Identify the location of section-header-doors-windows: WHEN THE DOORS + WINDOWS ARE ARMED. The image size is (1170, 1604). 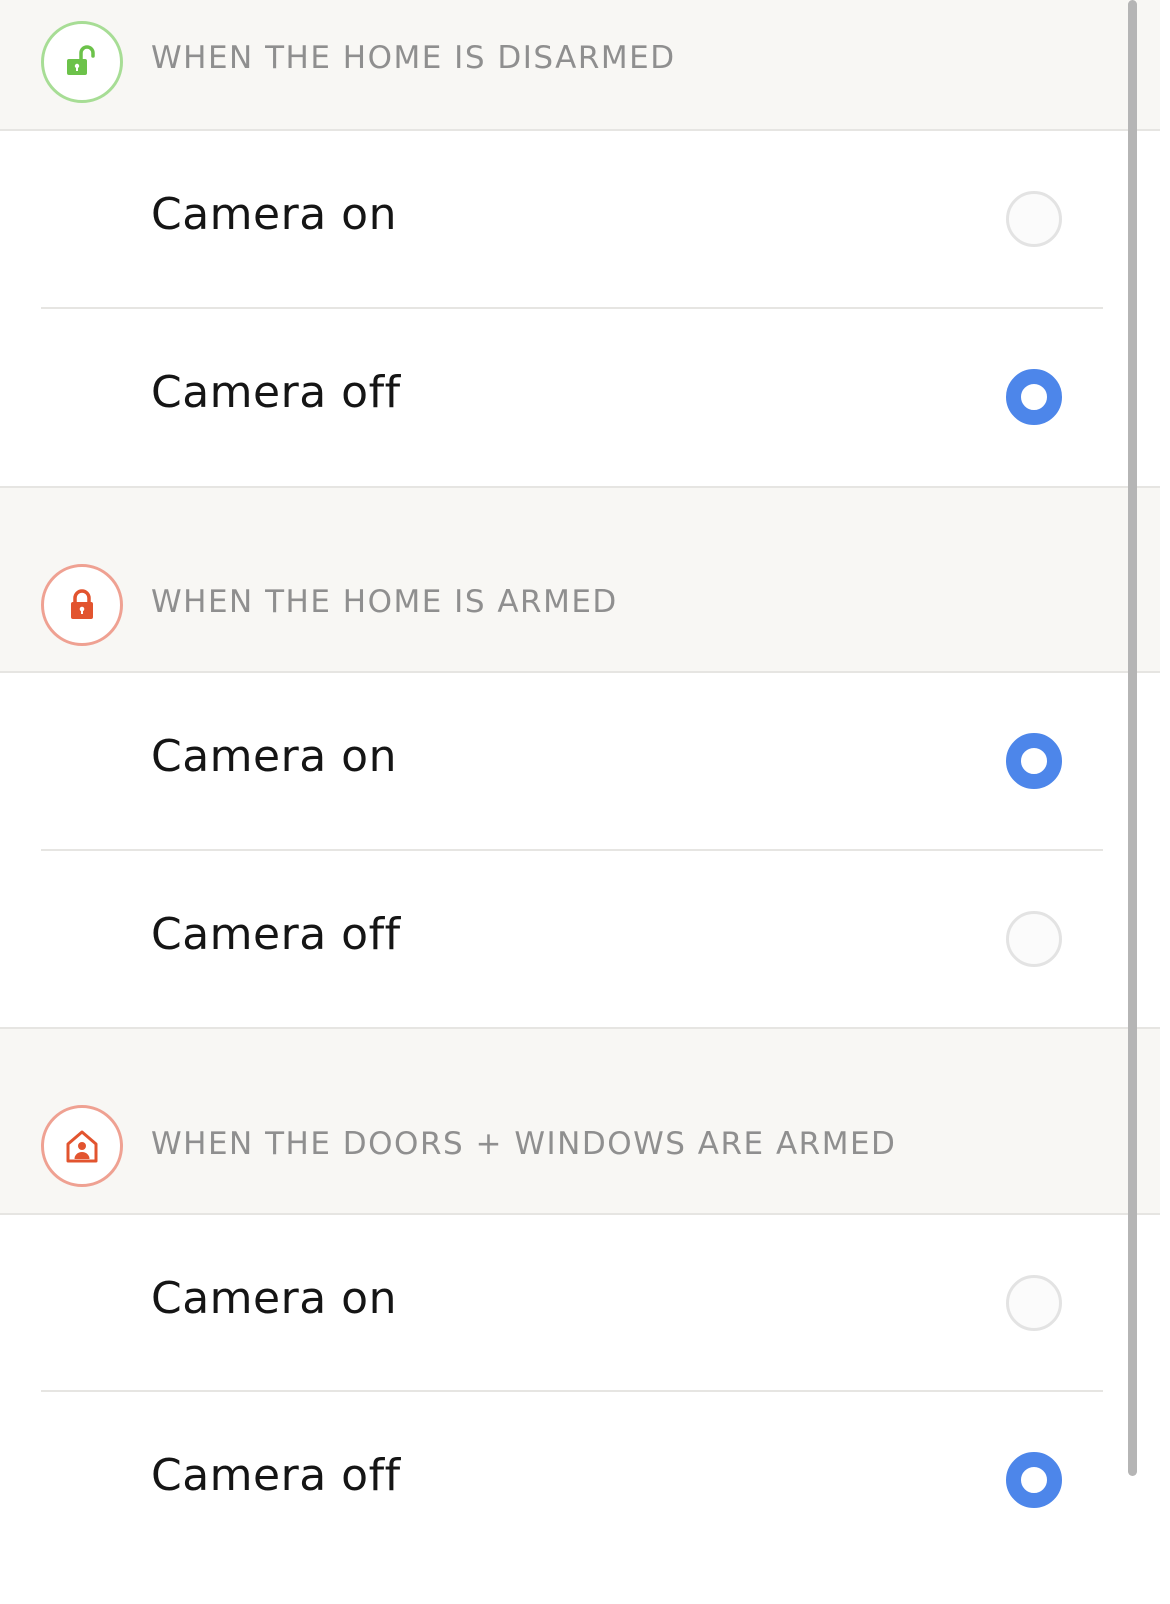
(580, 1121).